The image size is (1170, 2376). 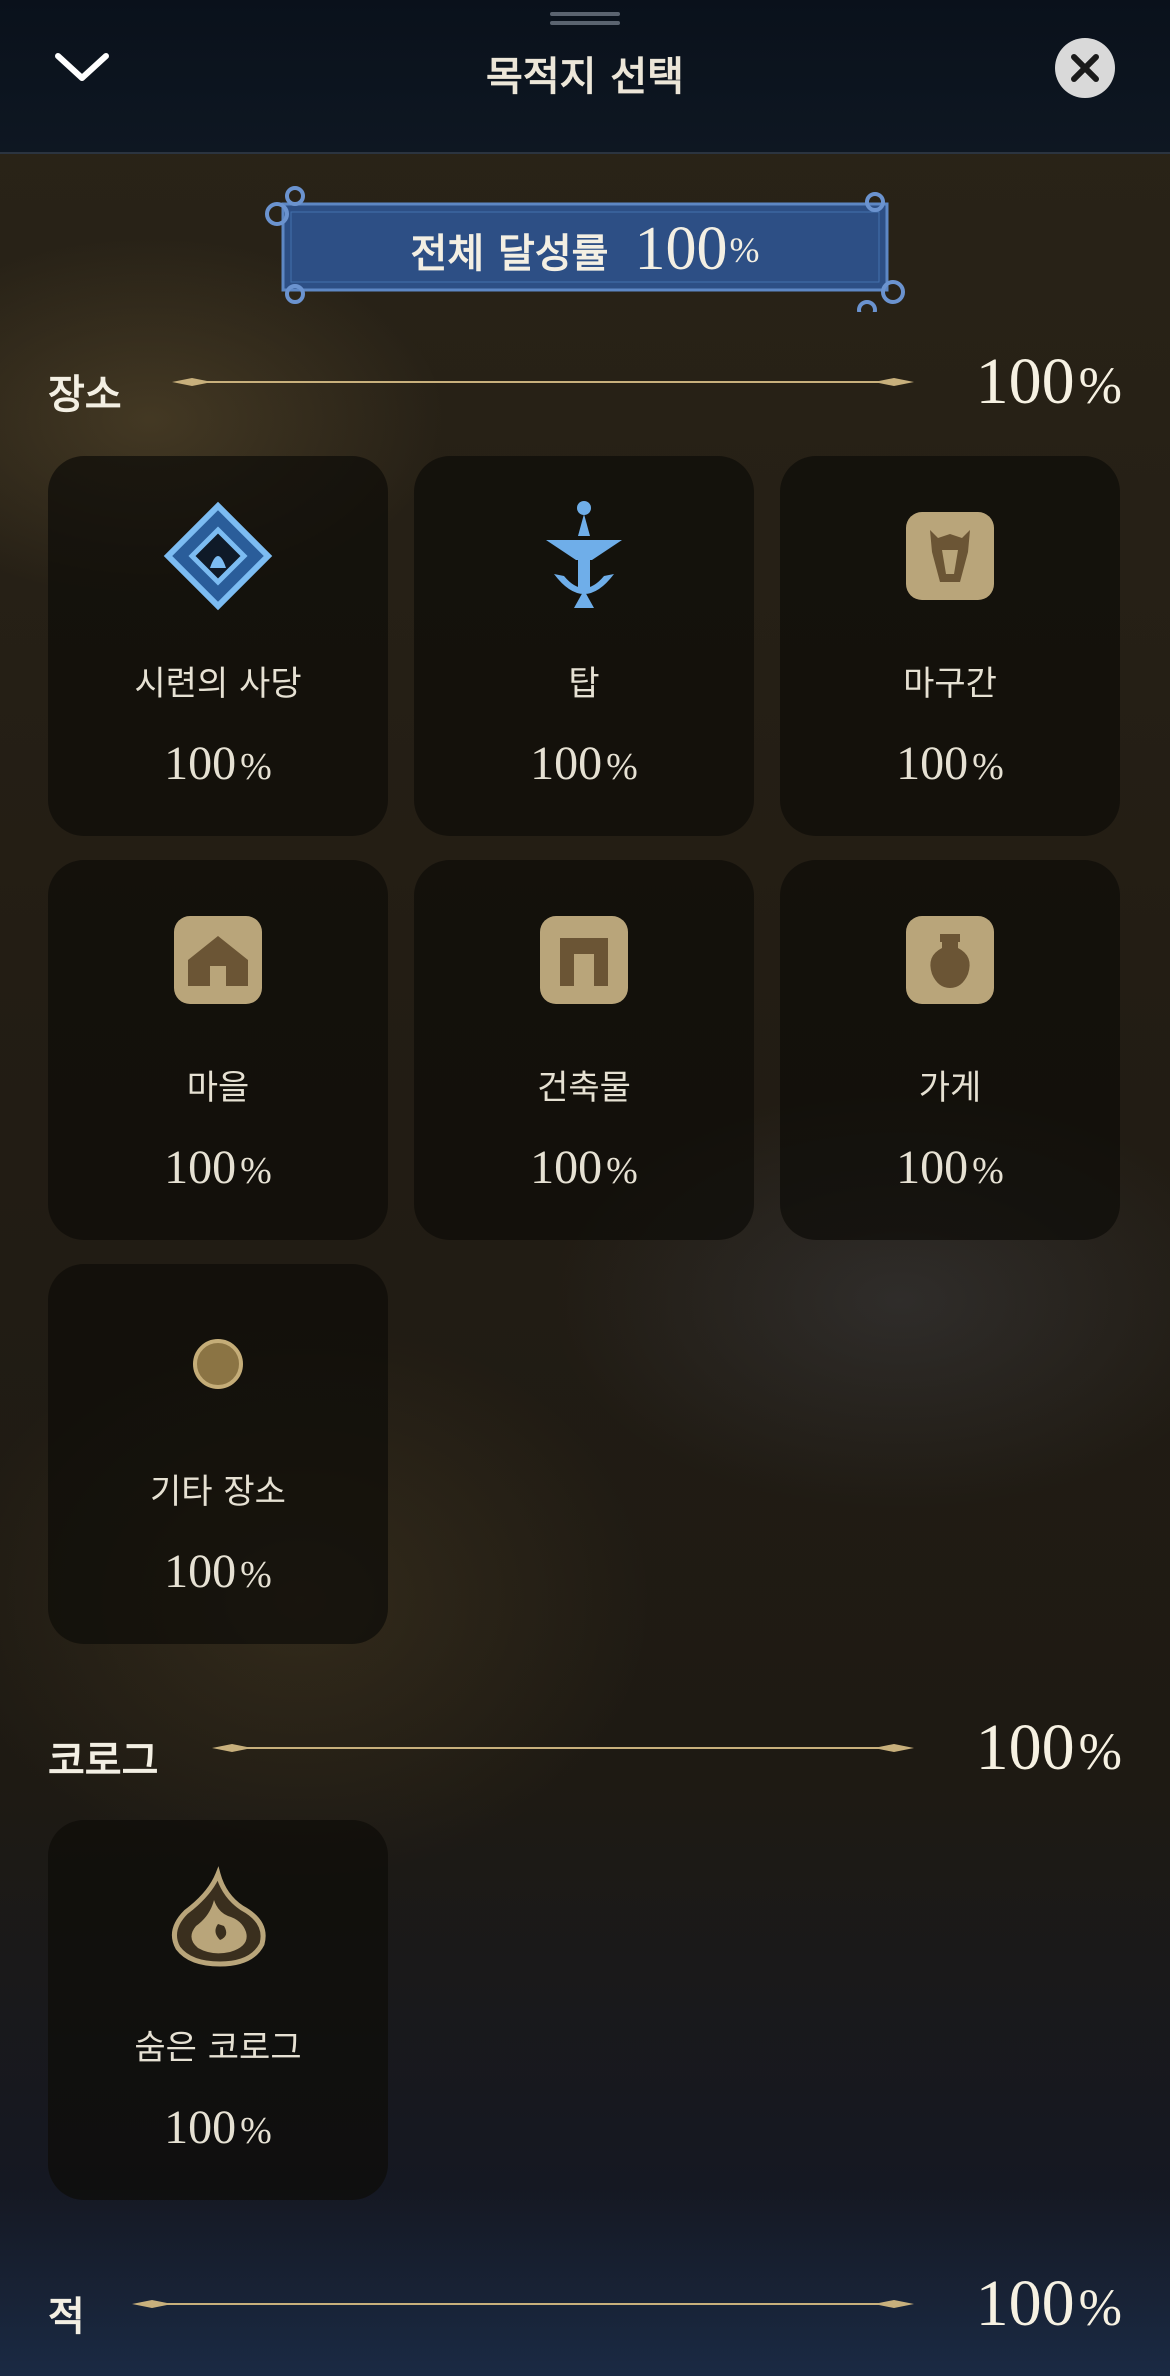 I want to click on category-card-tower: 탑 100%, so click(x=584, y=646).